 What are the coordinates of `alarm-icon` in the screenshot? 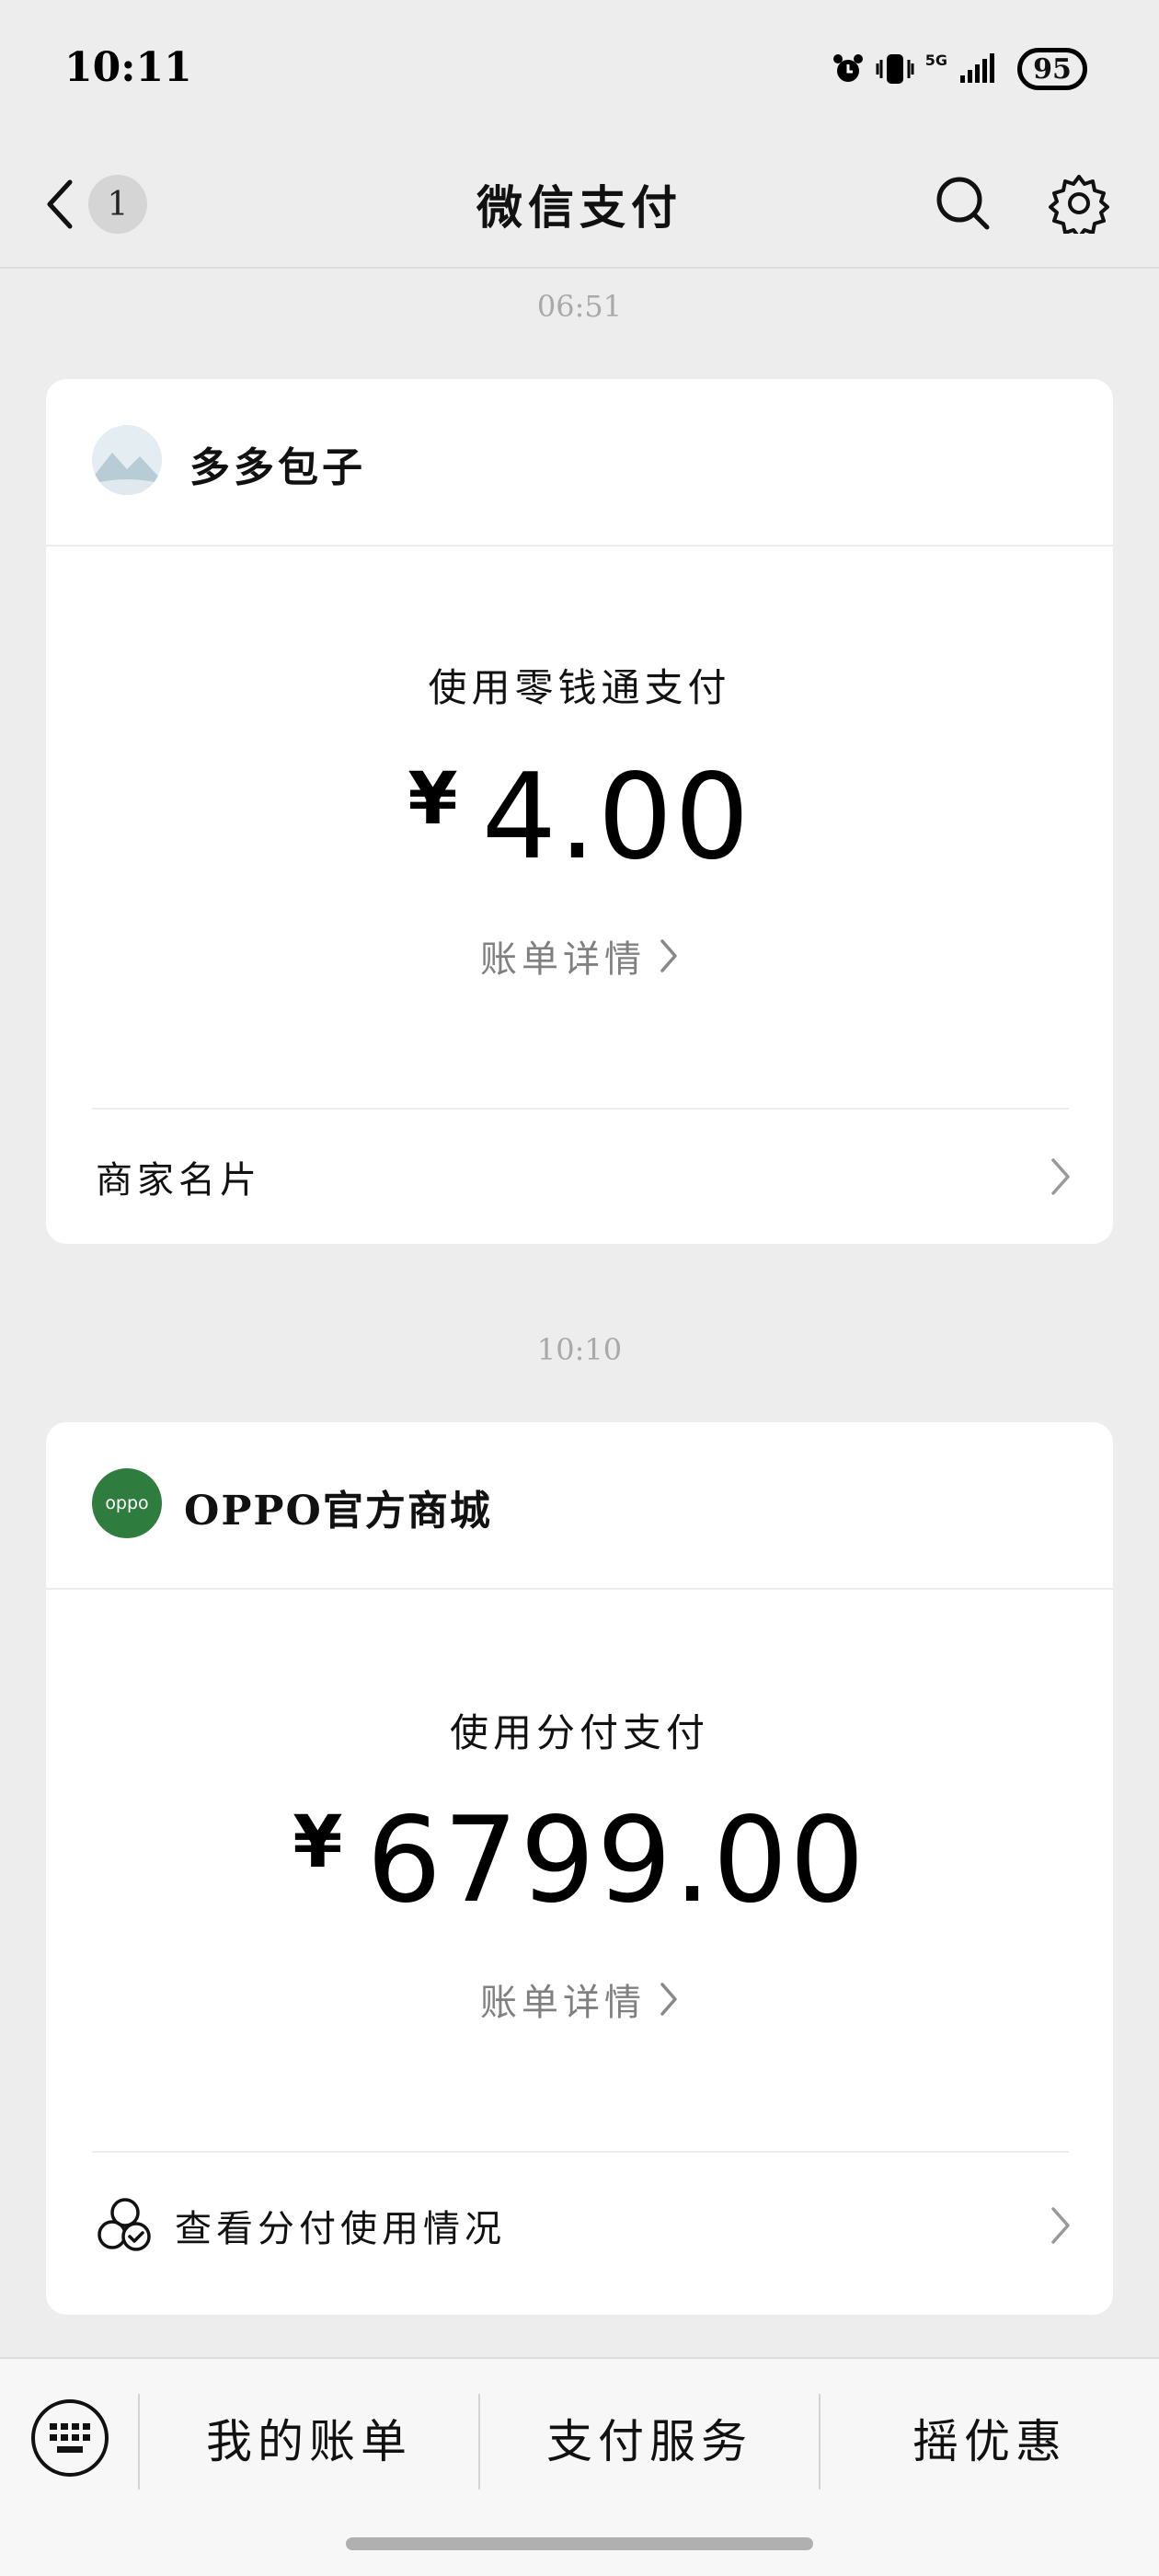 It's located at (847, 68).